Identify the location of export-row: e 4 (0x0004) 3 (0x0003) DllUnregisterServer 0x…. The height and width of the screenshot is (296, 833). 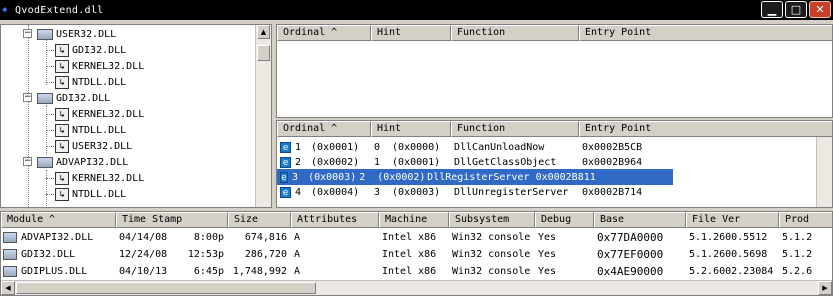
(547, 192).